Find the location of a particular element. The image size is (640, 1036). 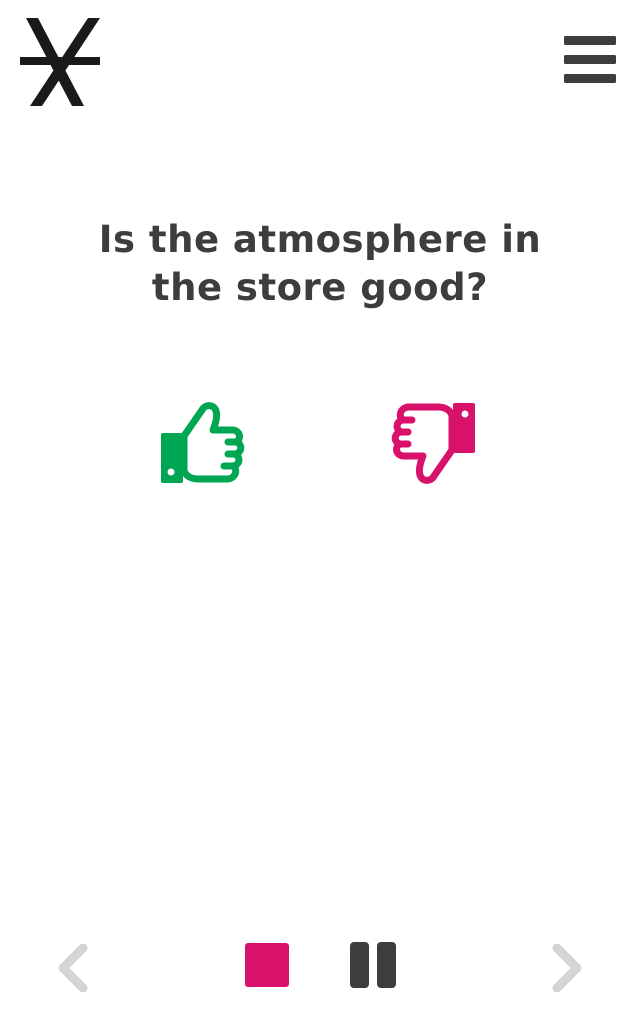

thumbs-down-button is located at coordinates (433, 443).